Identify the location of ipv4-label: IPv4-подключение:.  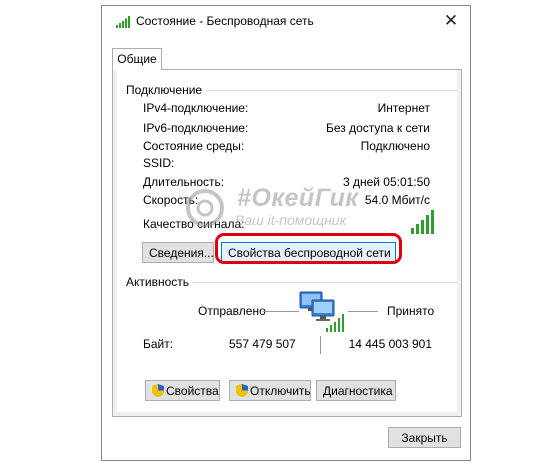
(196, 108).